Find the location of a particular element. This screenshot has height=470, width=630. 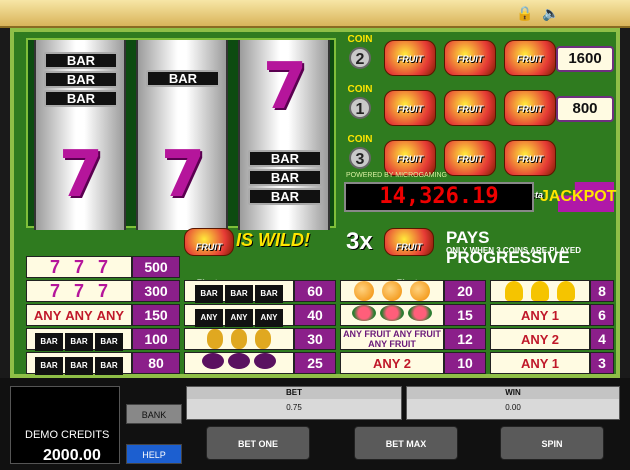

bet-one-button: BET ONE is located at coordinates (258, 443).